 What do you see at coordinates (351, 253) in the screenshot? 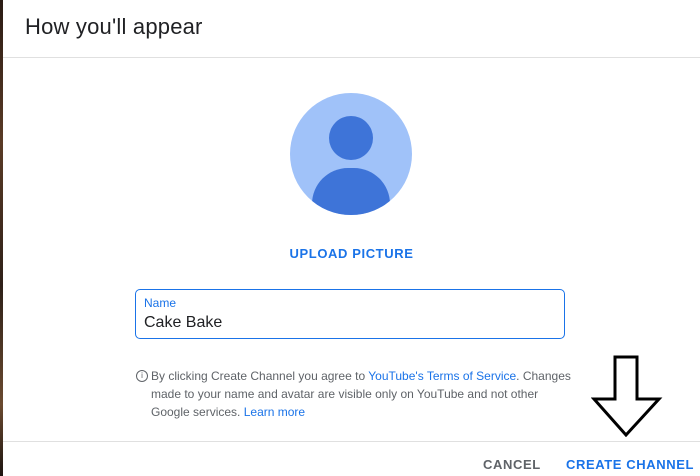
I see `upload-picture-button: UPLOAD PICTURE` at bounding box center [351, 253].